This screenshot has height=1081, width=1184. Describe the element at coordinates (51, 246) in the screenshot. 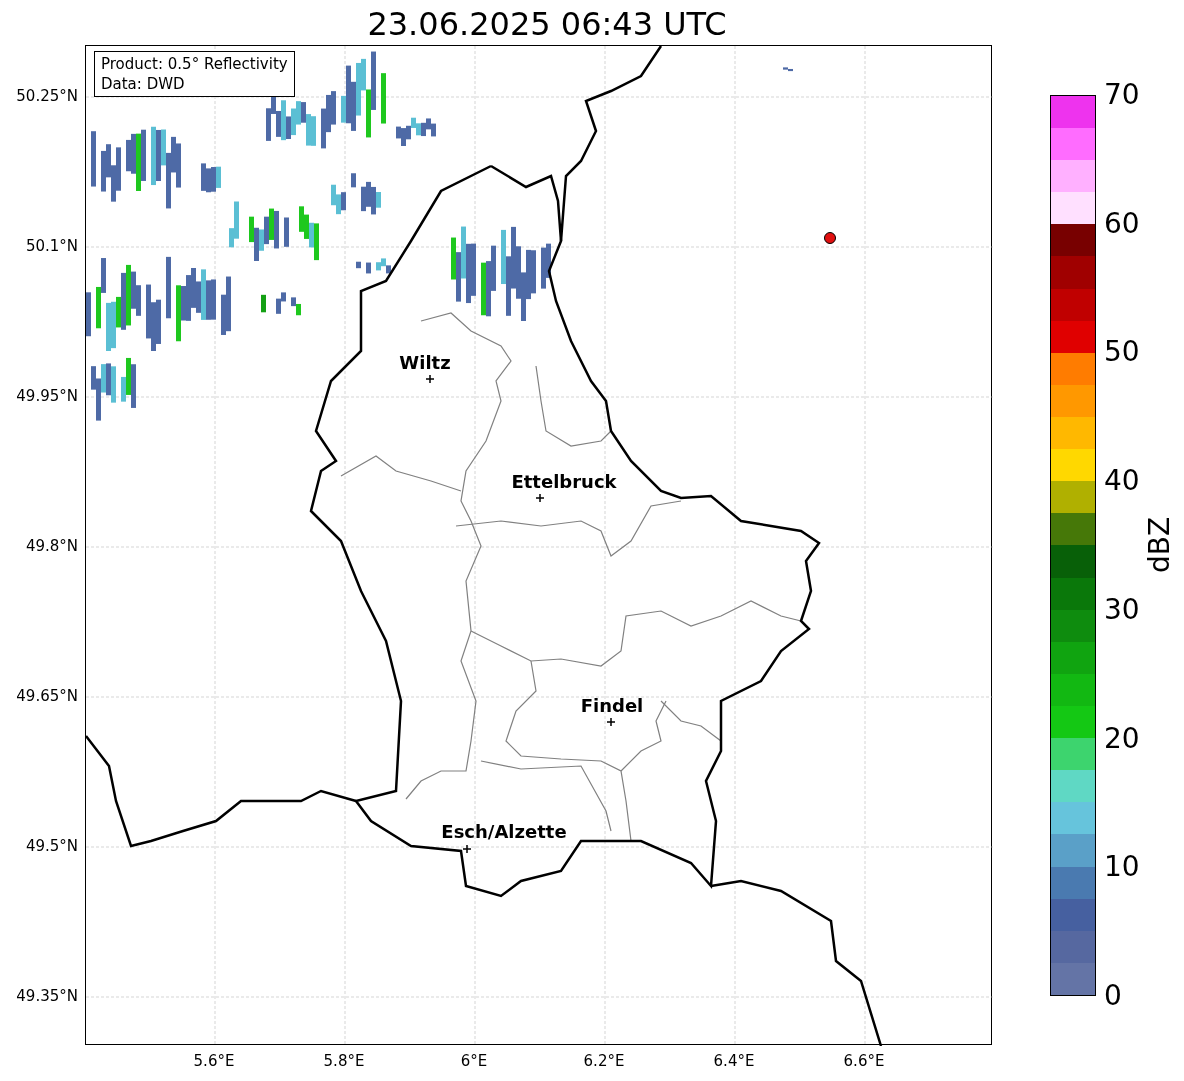

I see `latitude-tick-label: 50.1°N` at that location.